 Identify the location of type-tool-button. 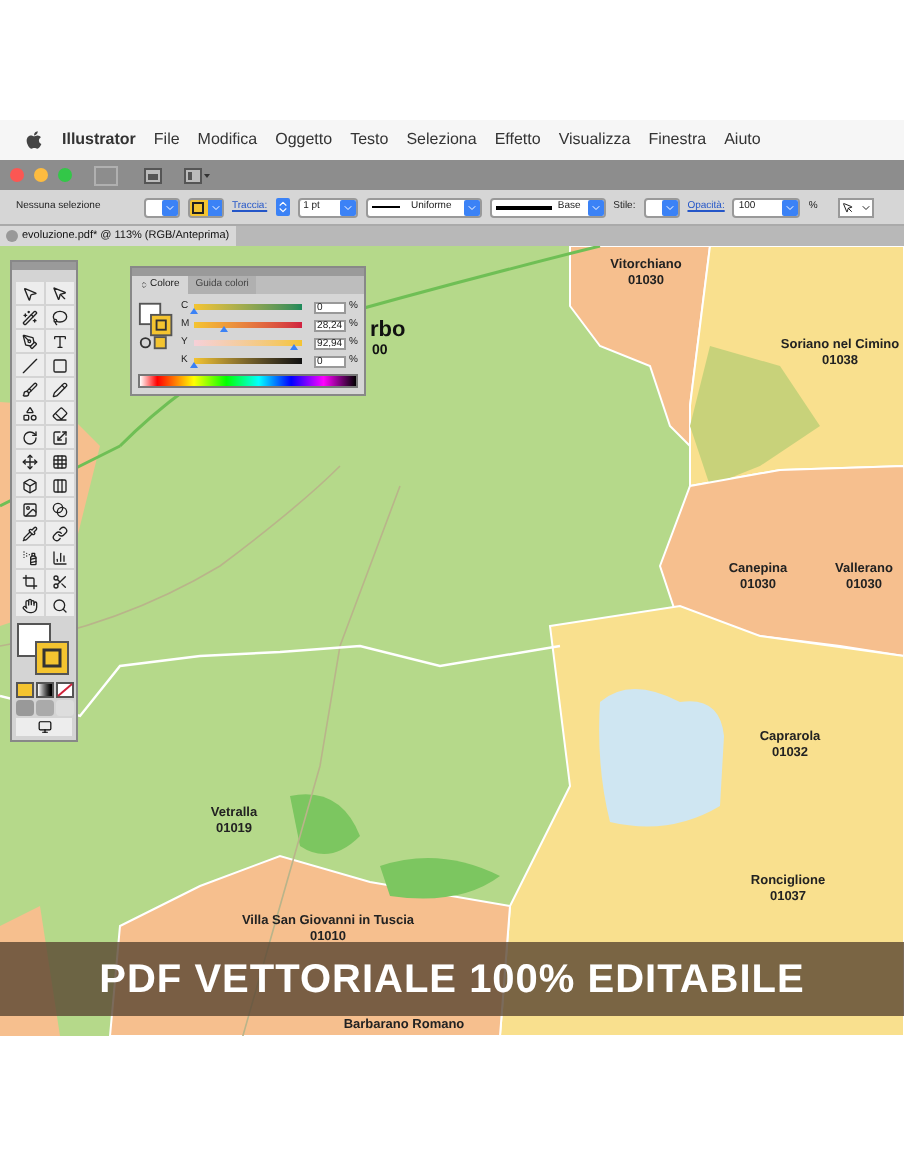
(59, 341).